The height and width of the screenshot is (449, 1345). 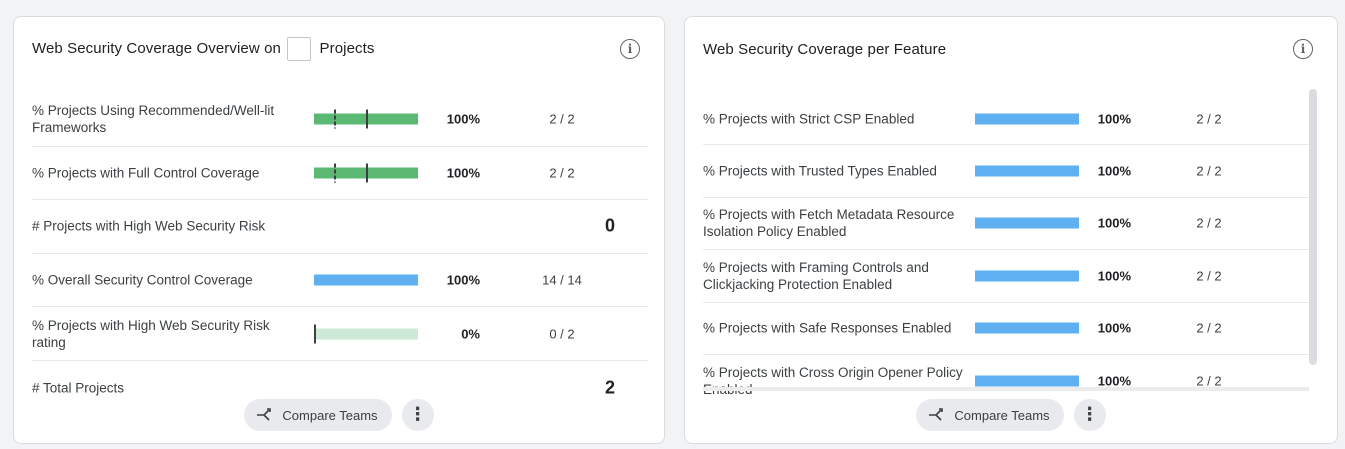 I want to click on metric-label: # Projects with High Web Security Risk, so click(x=149, y=226).